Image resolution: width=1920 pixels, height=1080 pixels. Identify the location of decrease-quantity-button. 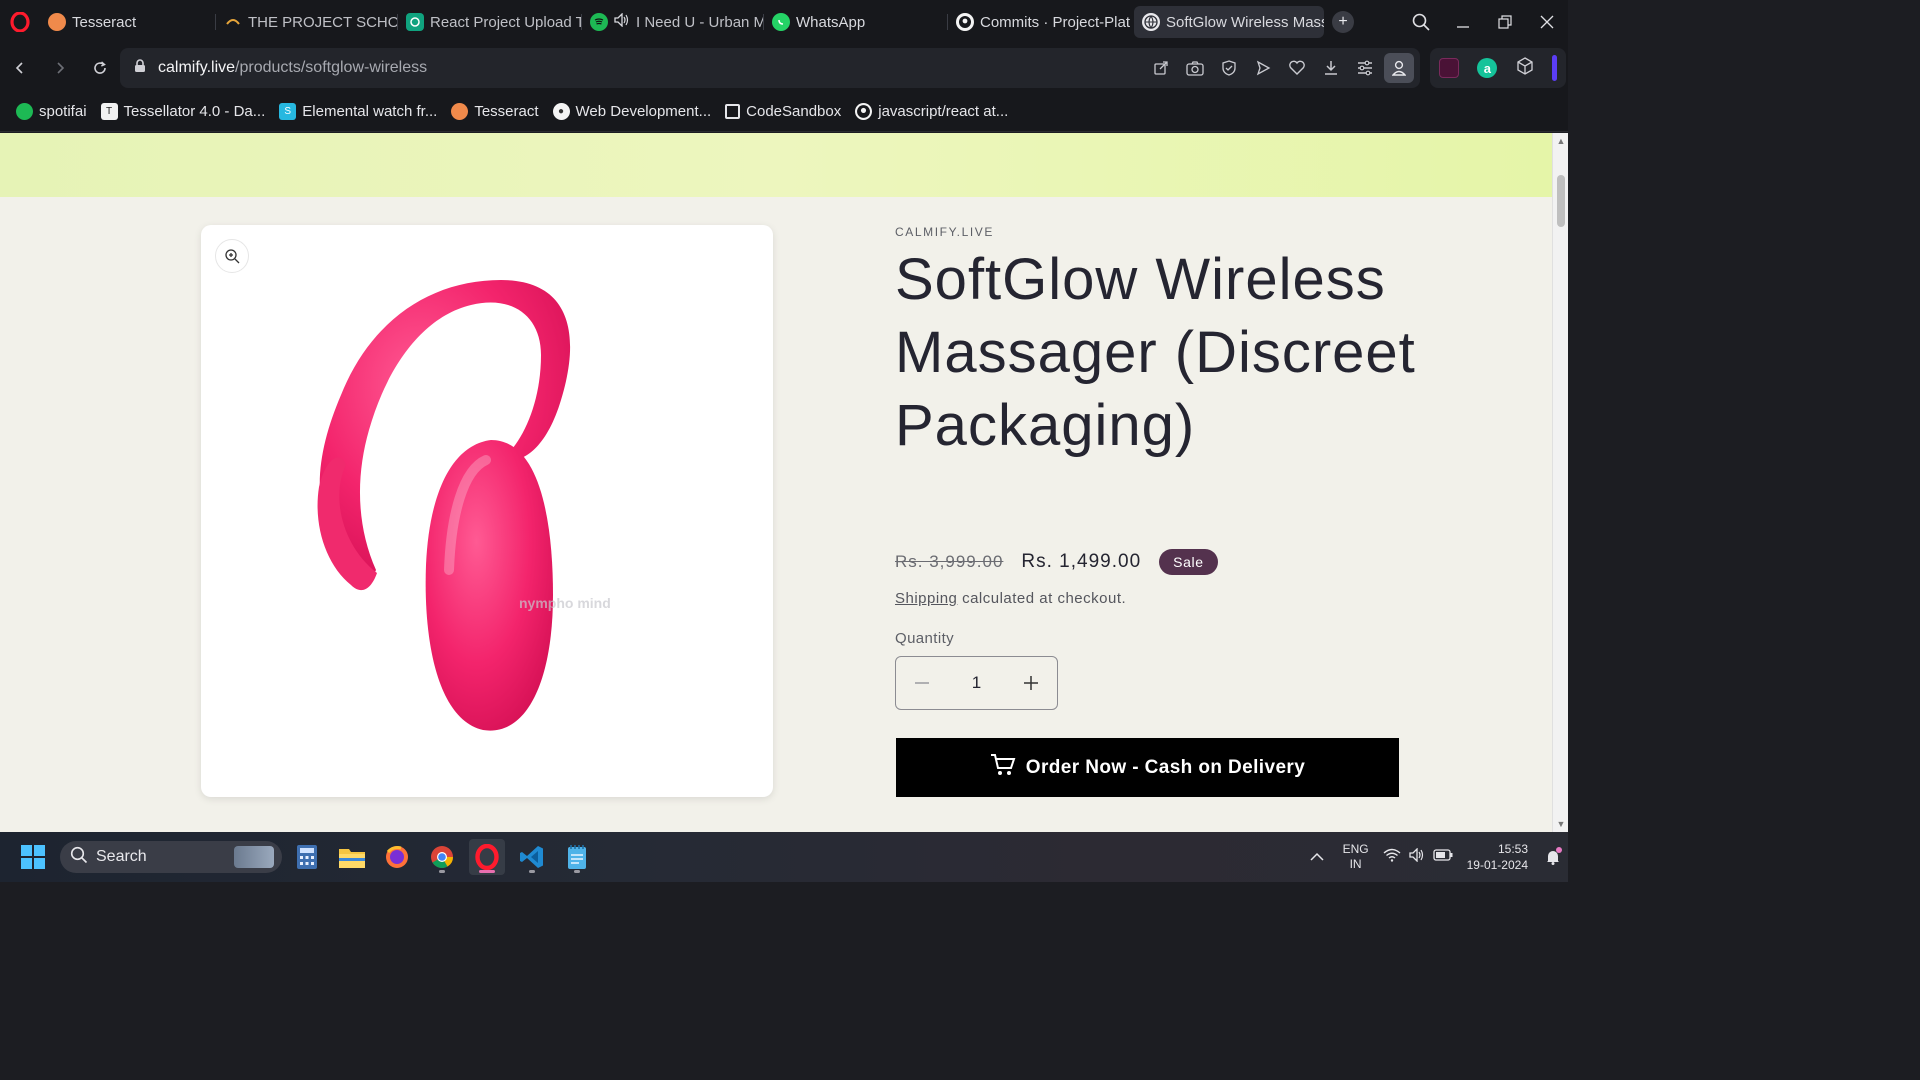
(922, 683).